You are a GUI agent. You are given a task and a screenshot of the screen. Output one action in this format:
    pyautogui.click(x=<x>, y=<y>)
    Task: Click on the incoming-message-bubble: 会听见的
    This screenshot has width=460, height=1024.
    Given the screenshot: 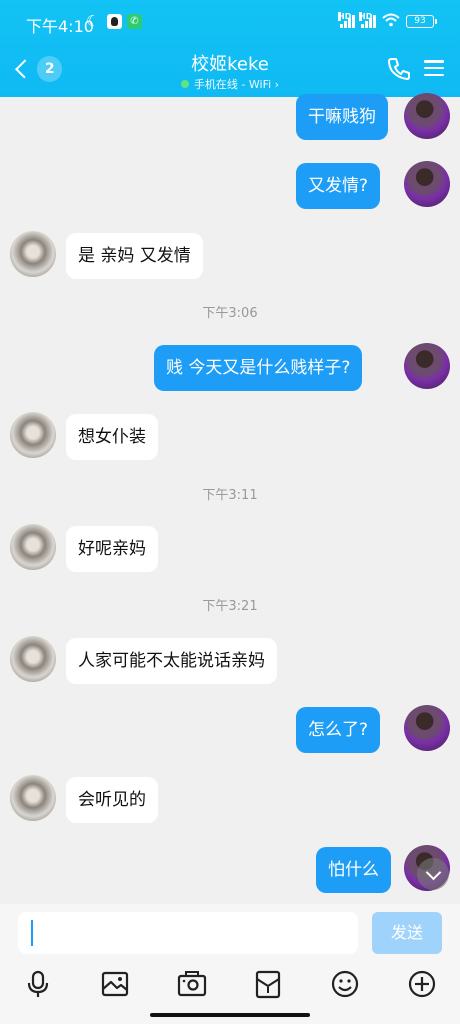 What is the action you would take?
    pyautogui.click(x=112, y=800)
    